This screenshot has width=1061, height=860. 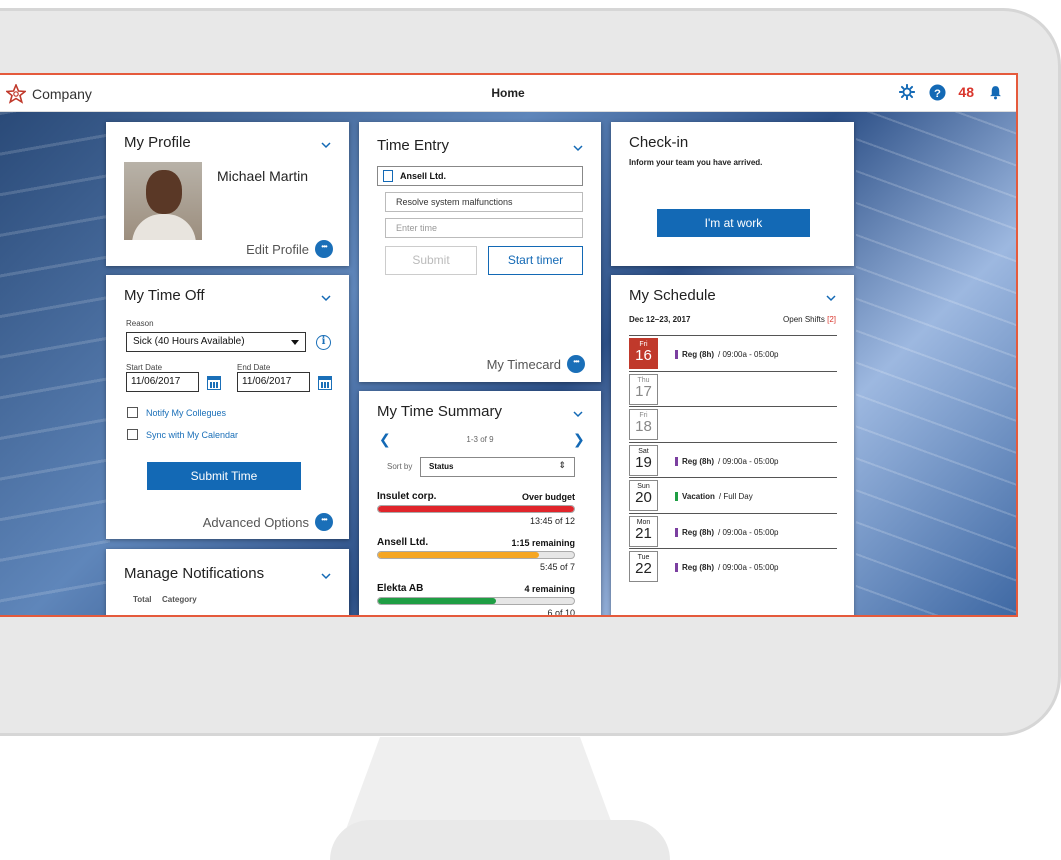 I want to click on avatar, so click(x=163, y=201).